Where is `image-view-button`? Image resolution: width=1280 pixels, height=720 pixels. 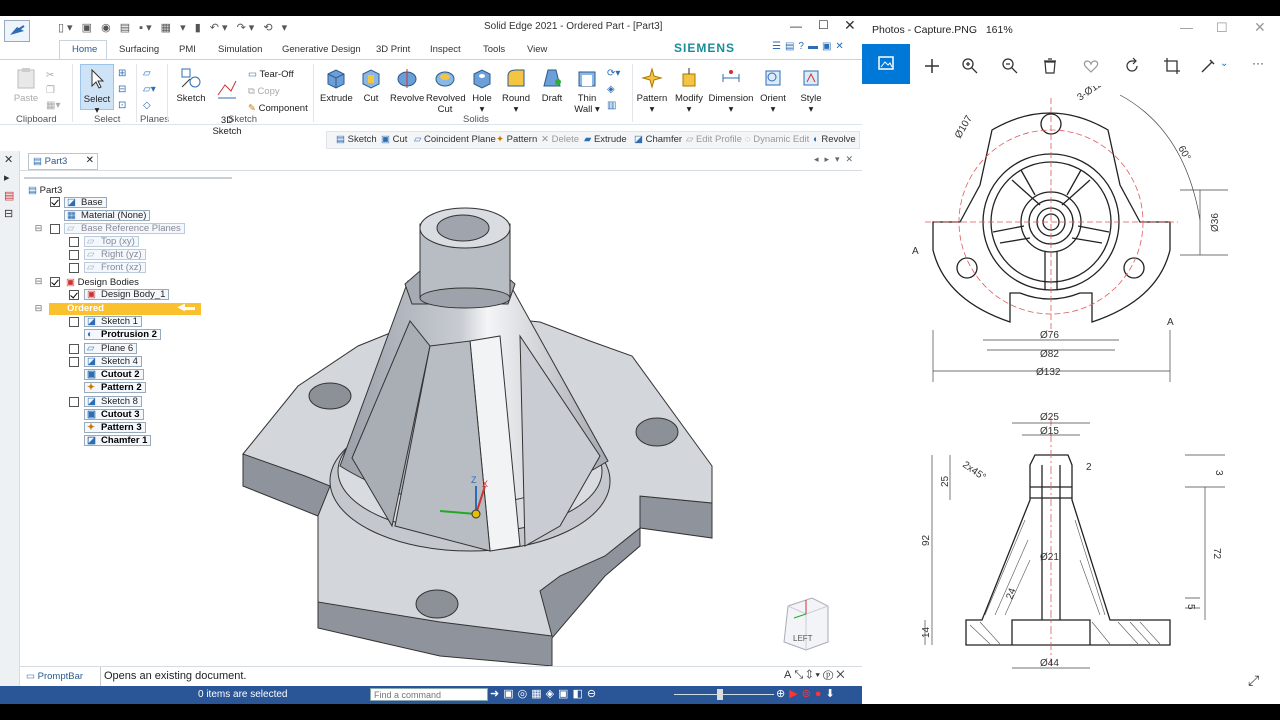 image-view-button is located at coordinates (886, 64).